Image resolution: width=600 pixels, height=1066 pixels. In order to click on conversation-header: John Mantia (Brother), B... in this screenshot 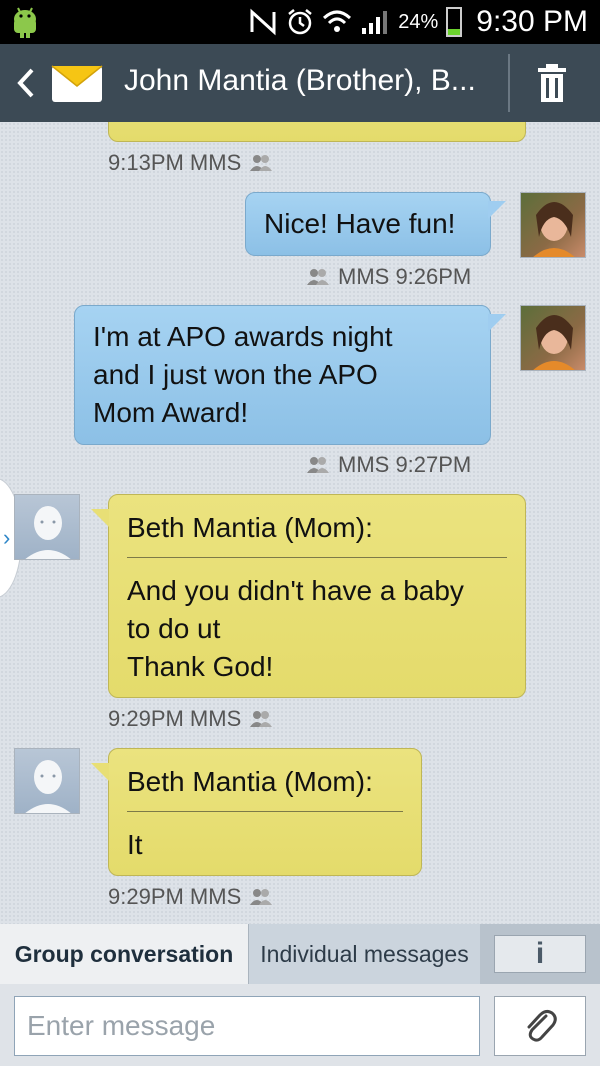, I will do `click(300, 83)`.